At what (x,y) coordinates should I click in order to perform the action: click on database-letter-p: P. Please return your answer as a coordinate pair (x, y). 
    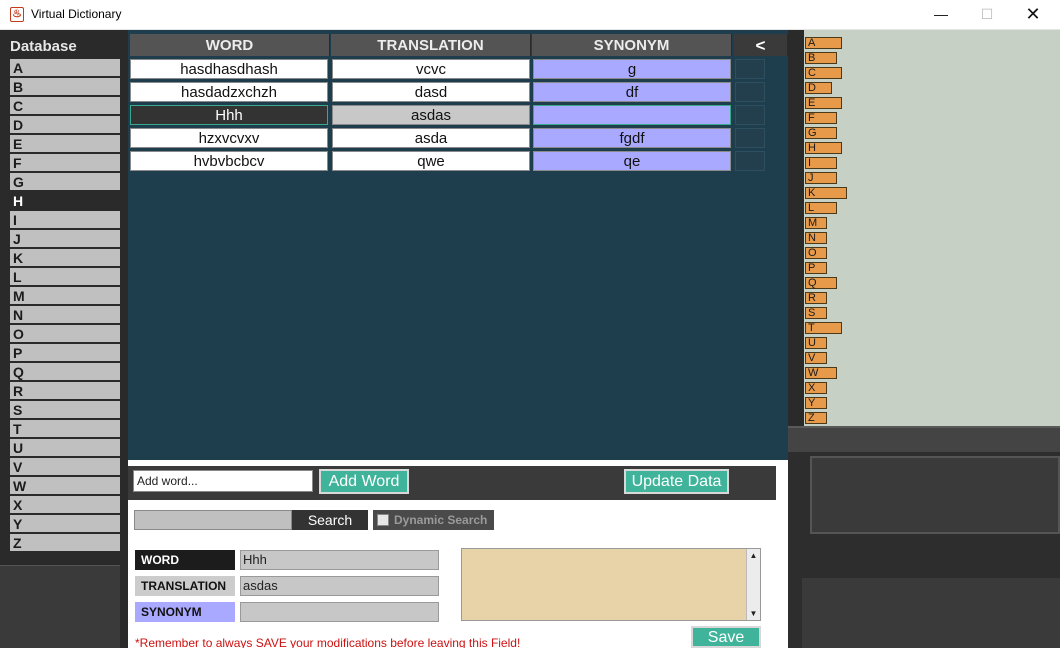
    Looking at the image, I should click on (65, 352).